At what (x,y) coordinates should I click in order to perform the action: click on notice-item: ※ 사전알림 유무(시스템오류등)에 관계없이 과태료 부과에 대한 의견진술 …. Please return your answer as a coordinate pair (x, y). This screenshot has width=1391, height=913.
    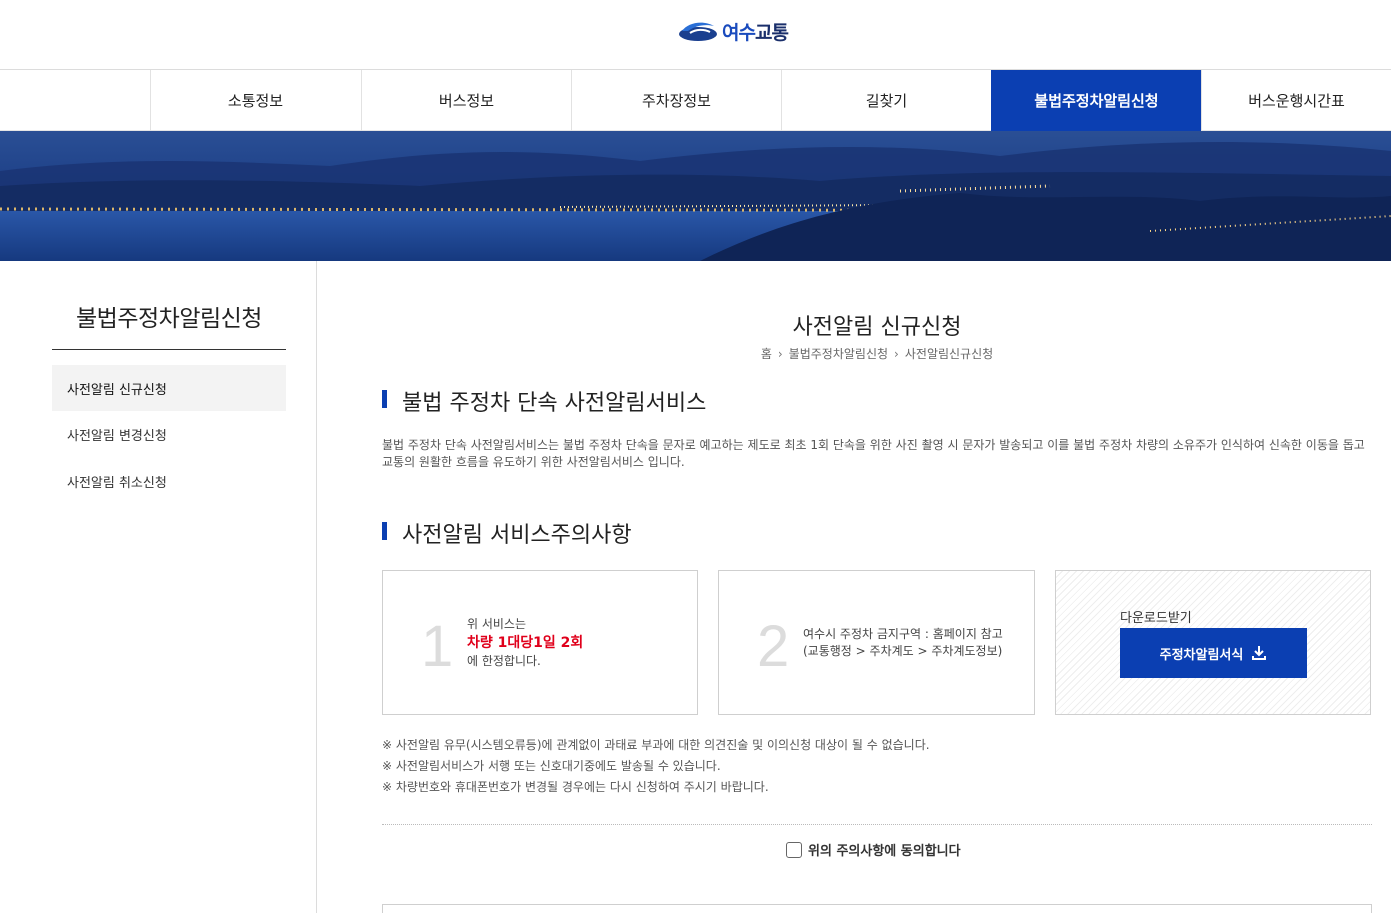
    Looking at the image, I should click on (656, 745).